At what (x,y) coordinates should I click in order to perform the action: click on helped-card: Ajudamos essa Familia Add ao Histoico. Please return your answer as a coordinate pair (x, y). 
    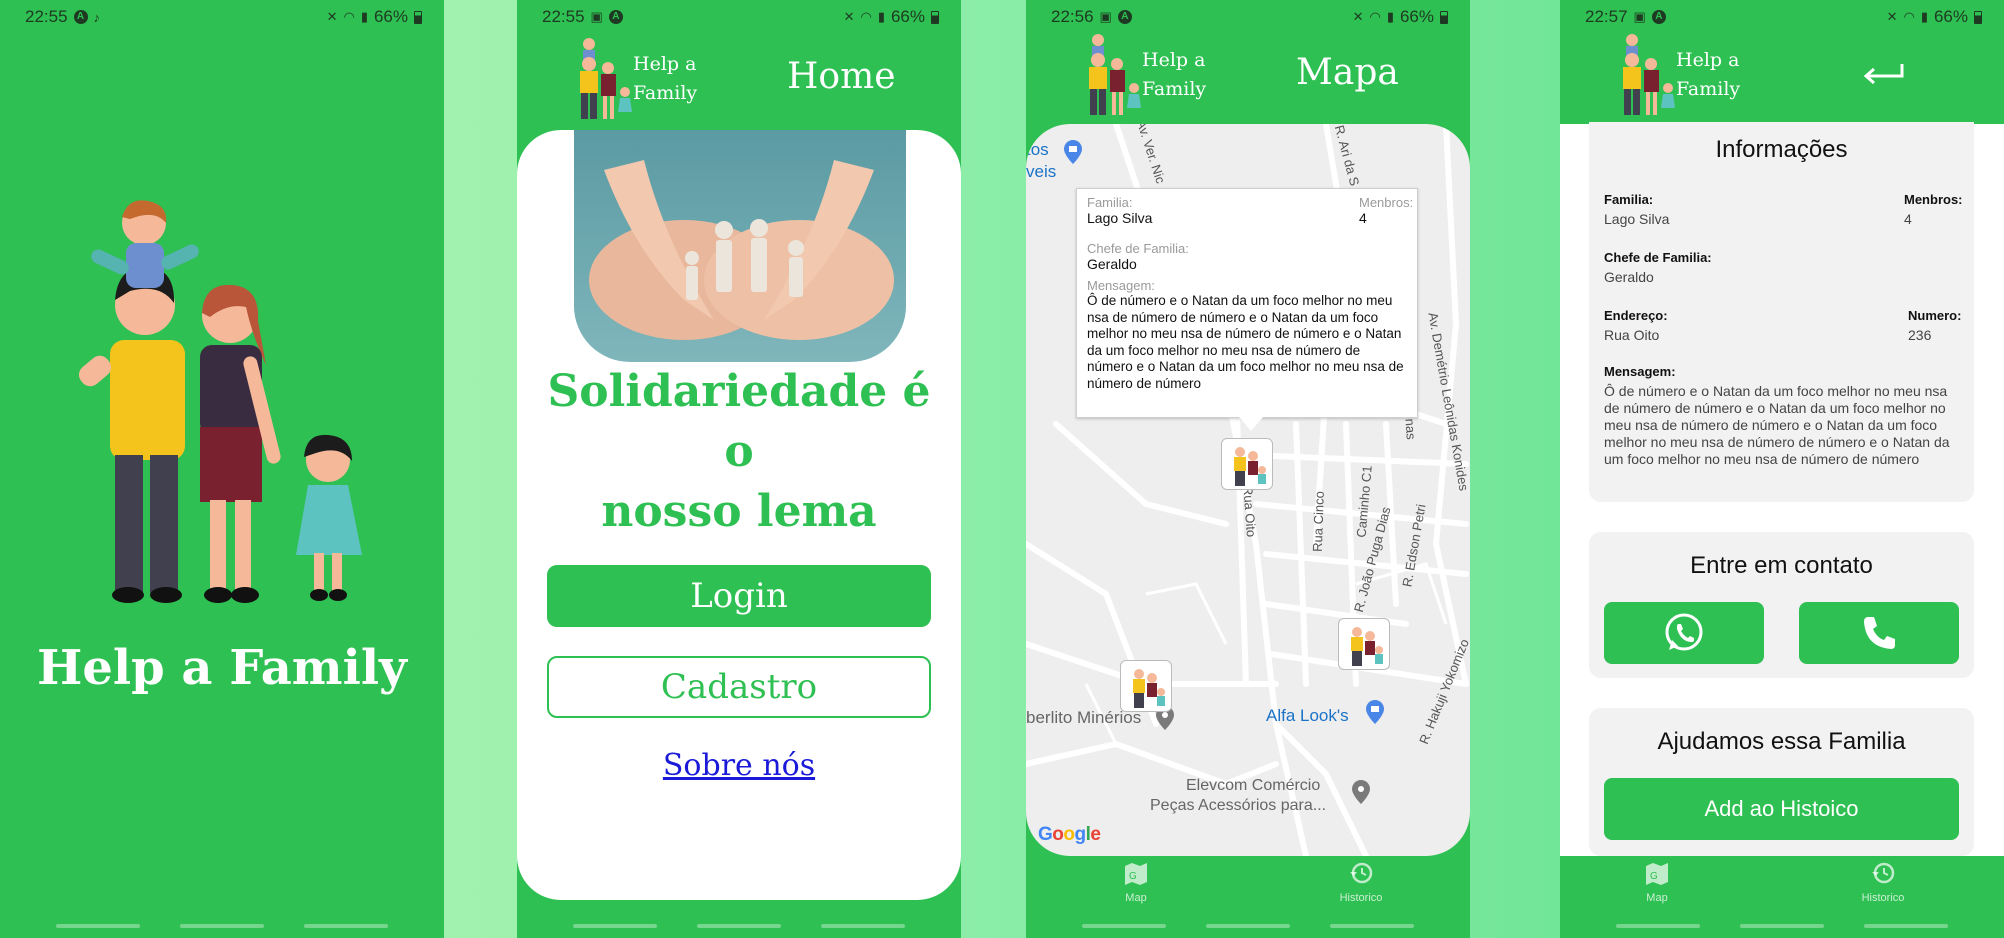
    Looking at the image, I should click on (1781, 782).